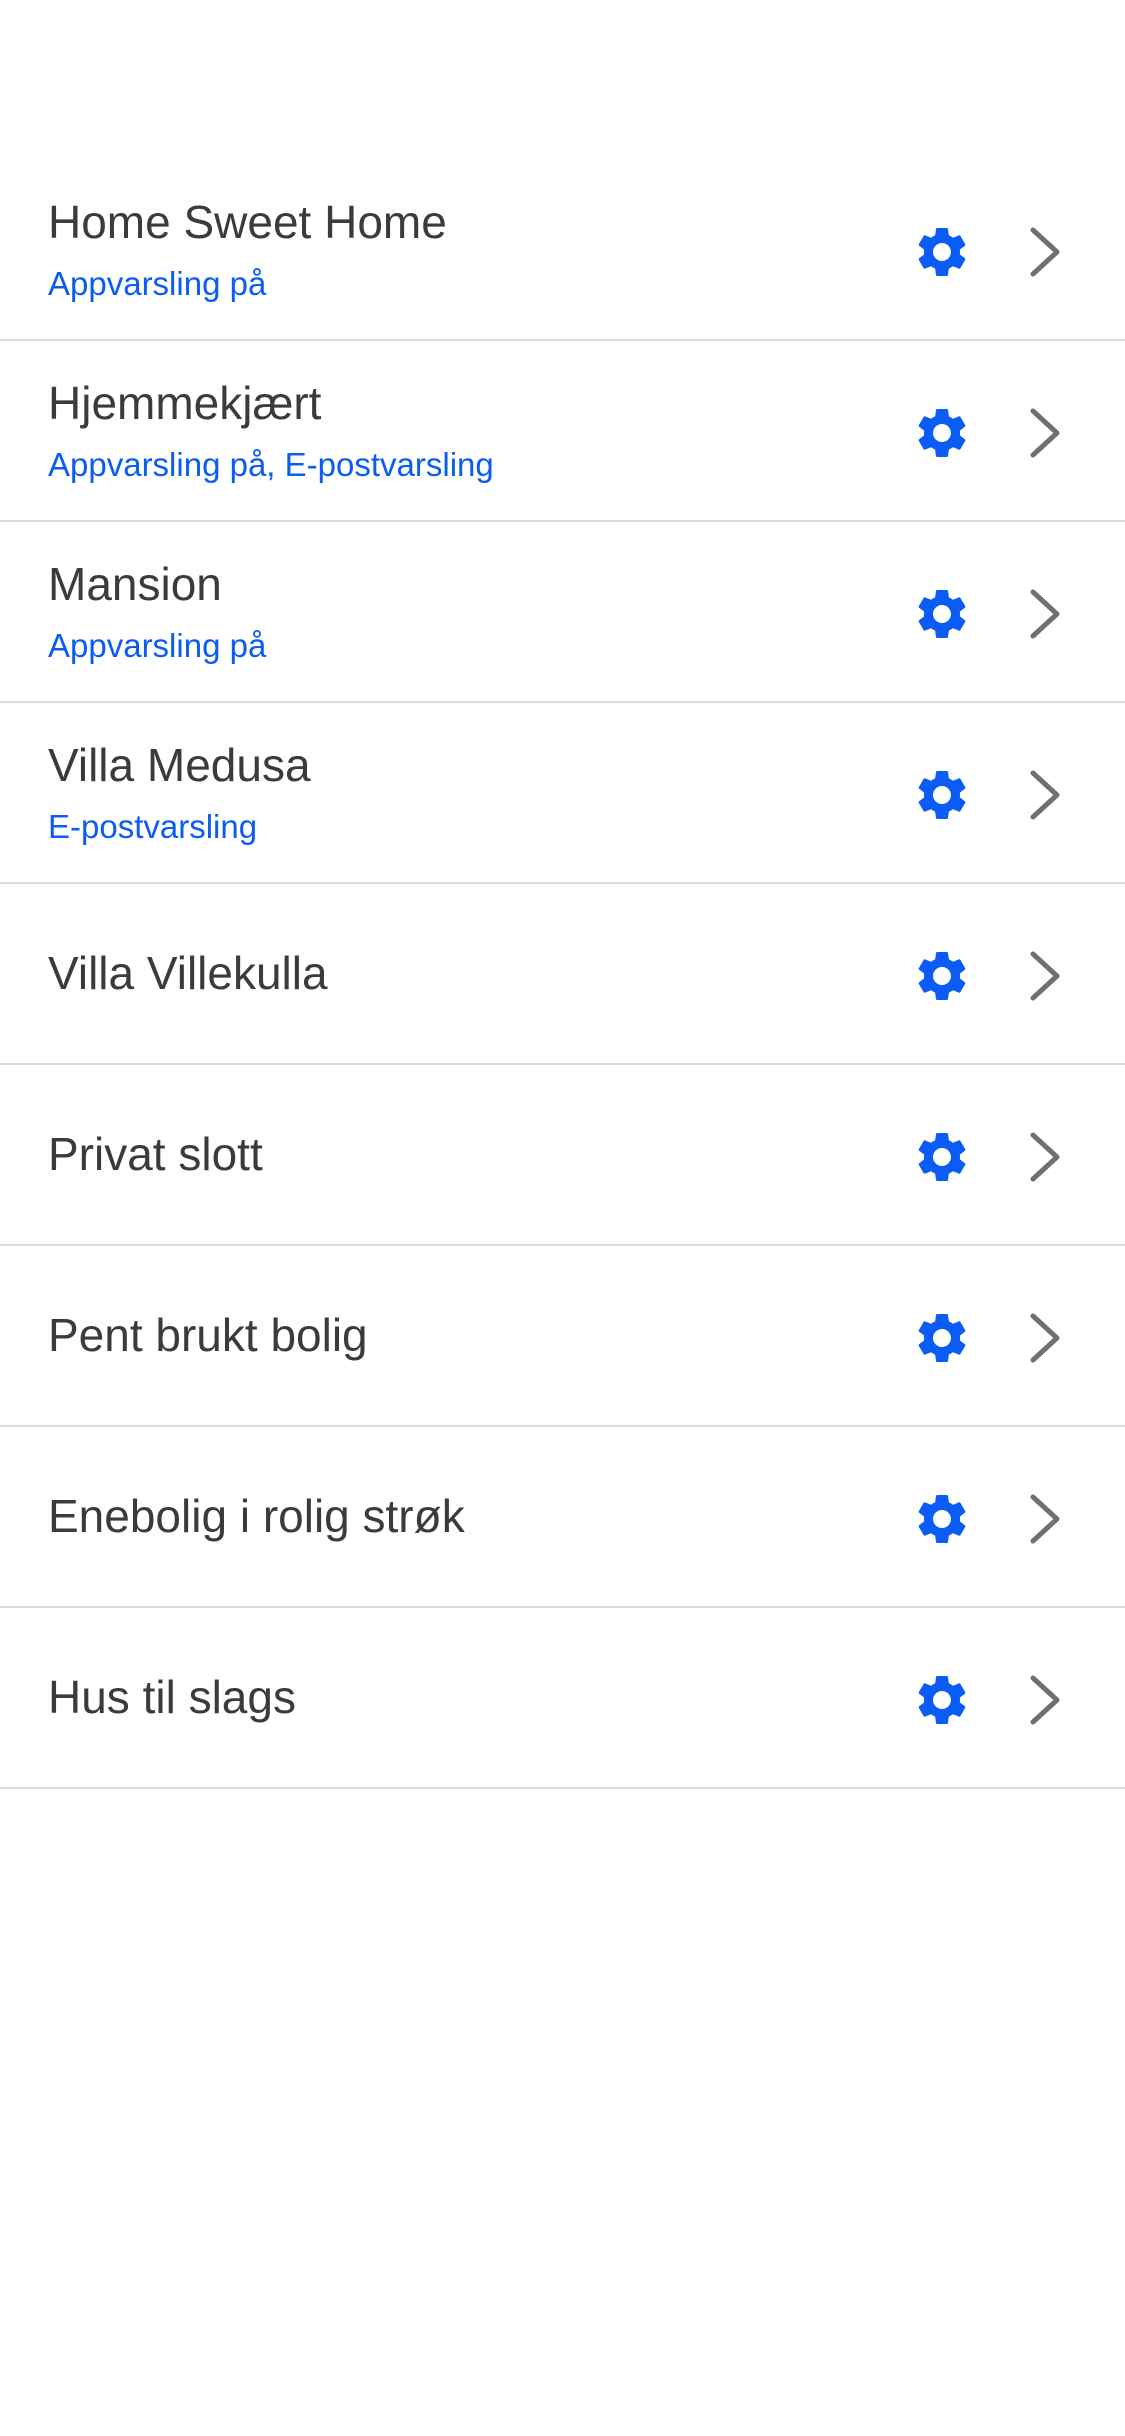  I want to click on home-item-text: Privat slott, so click(466, 1154).